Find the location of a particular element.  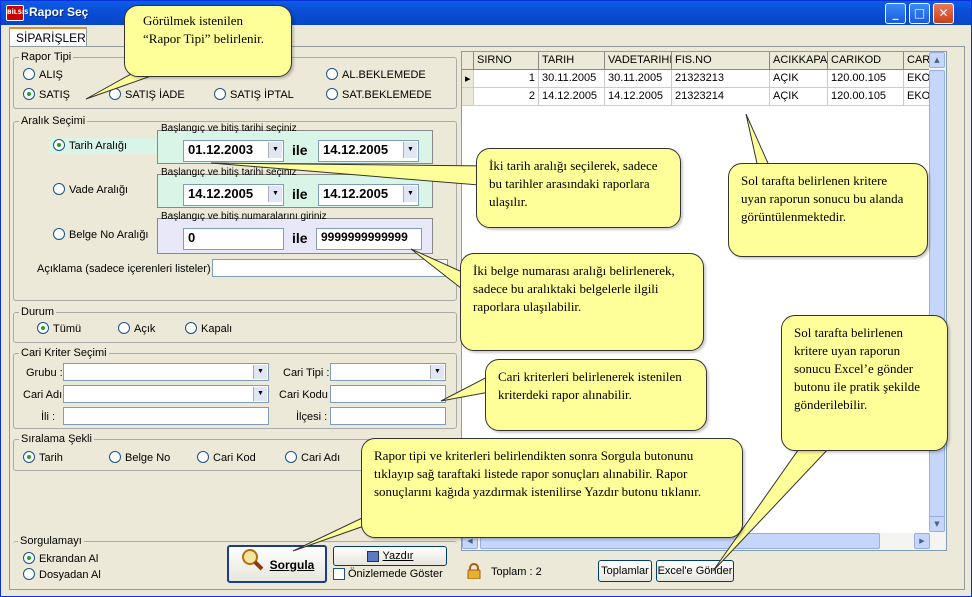

toplamlar-button: Toplamlar is located at coordinates (625, 571).